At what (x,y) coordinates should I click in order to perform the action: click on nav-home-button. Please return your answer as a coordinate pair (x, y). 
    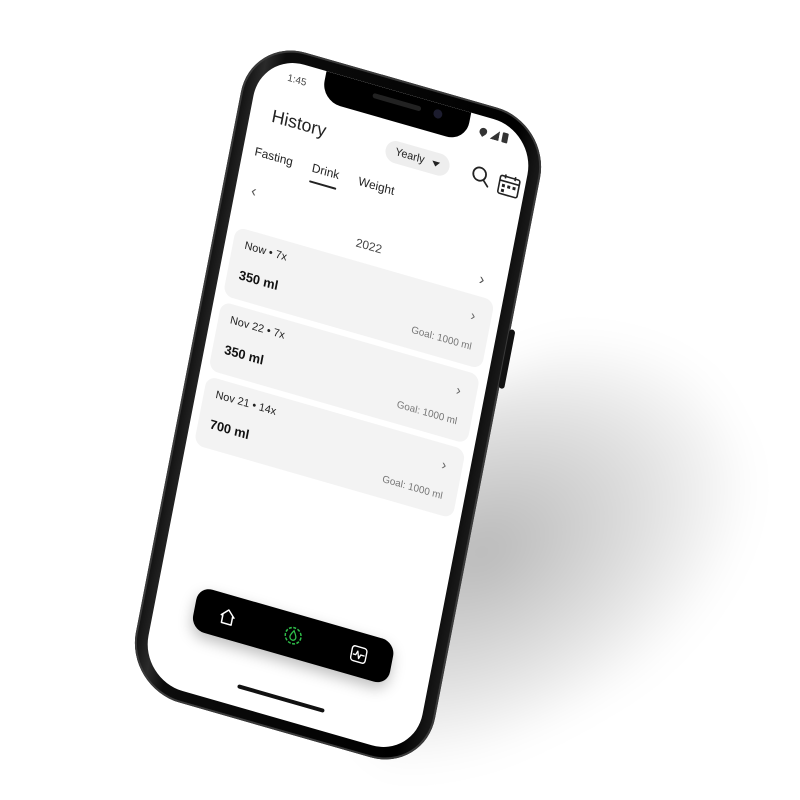
    Looking at the image, I should click on (227, 617).